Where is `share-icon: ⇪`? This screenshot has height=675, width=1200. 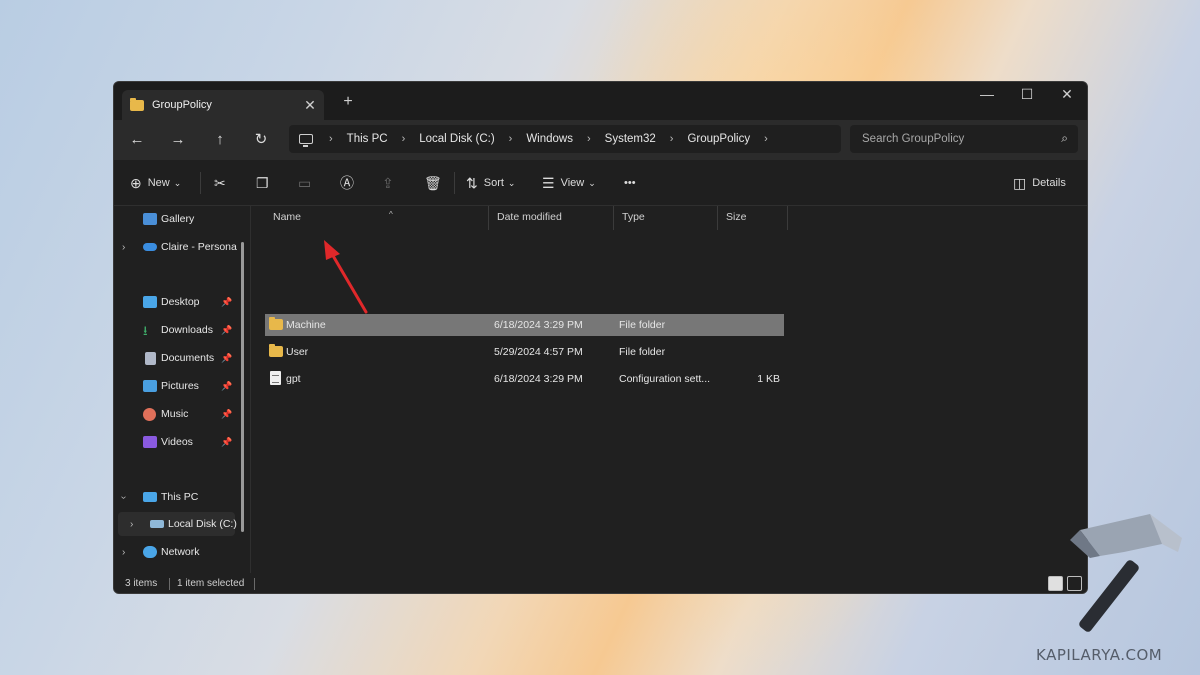 share-icon: ⇪ is located at coordinates (388, 182).